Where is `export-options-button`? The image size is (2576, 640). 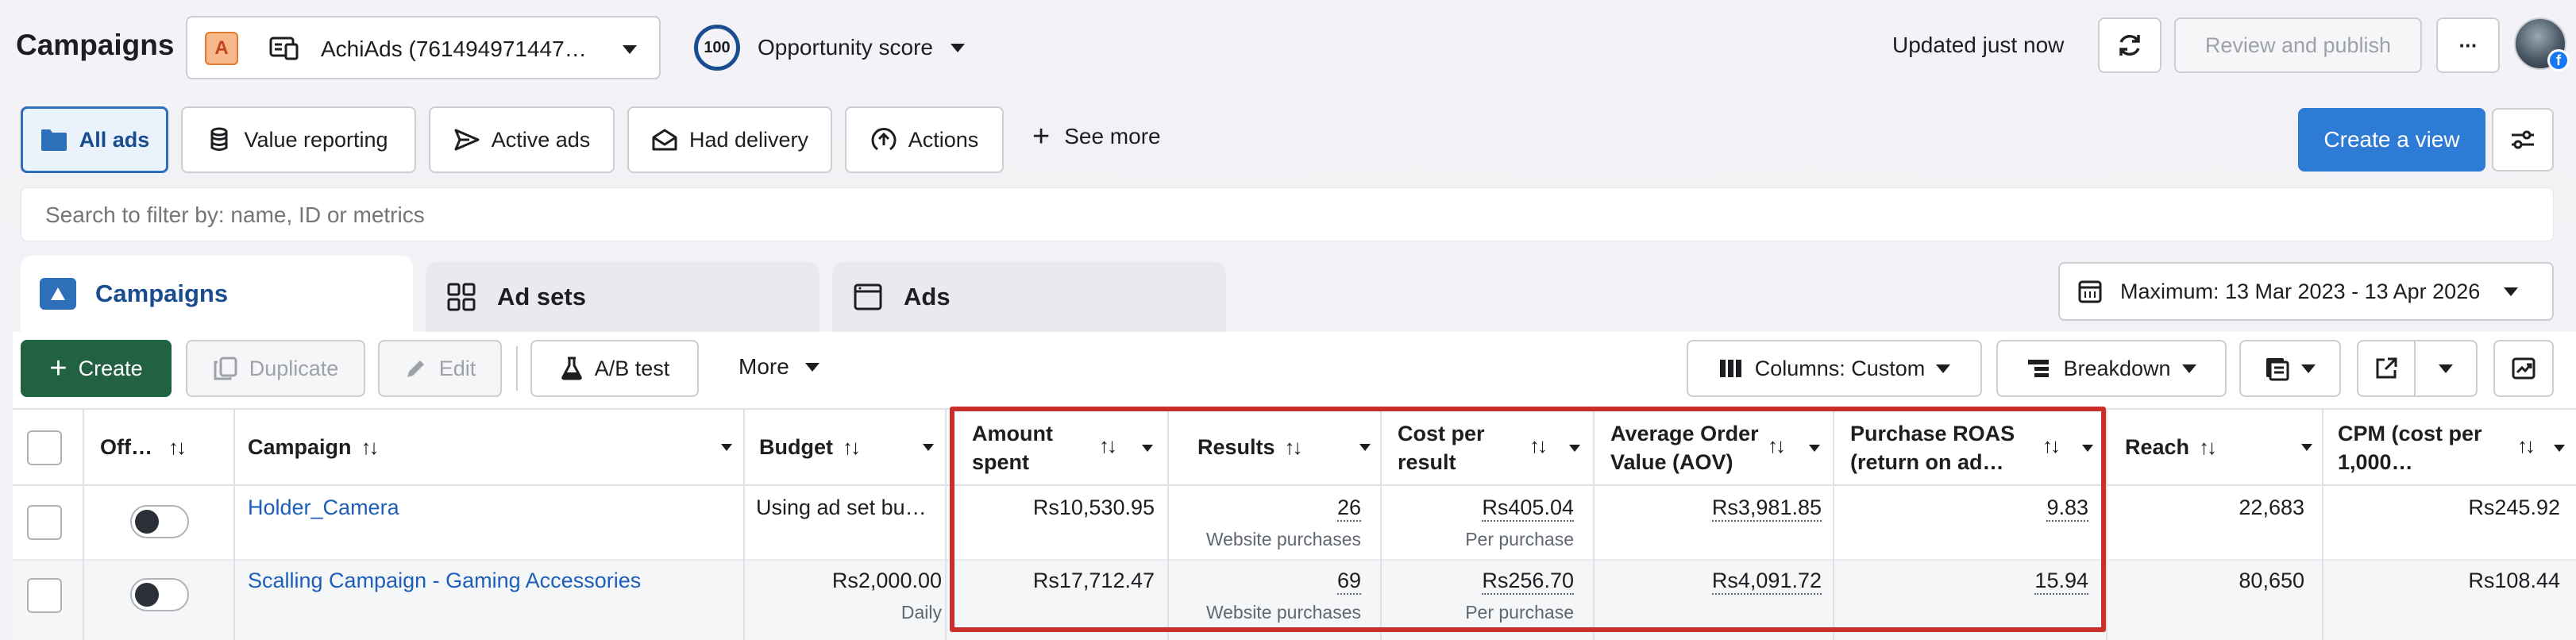 export-options-button is located at coordinates (2446, 368).